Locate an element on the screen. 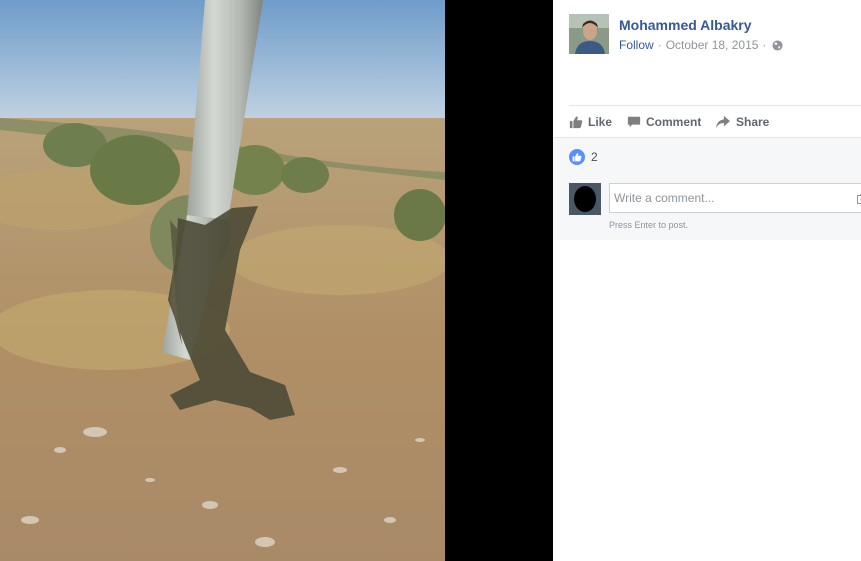 Image resolution: width=861 pixels, height=561 pixels. reaction-summary: 2 is located at coordinates (583, 157).